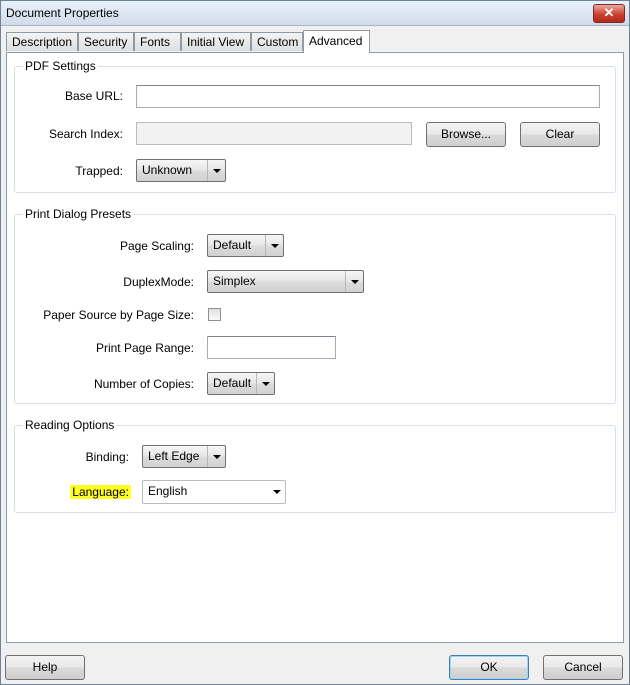 Image resolution: width=630 pixels, height=685 pixels. What do you see at coordinates (158, 282) in the screenshot?
I see `duplex-mode-label: DuplexMode:` at bounding box center [158, 282].